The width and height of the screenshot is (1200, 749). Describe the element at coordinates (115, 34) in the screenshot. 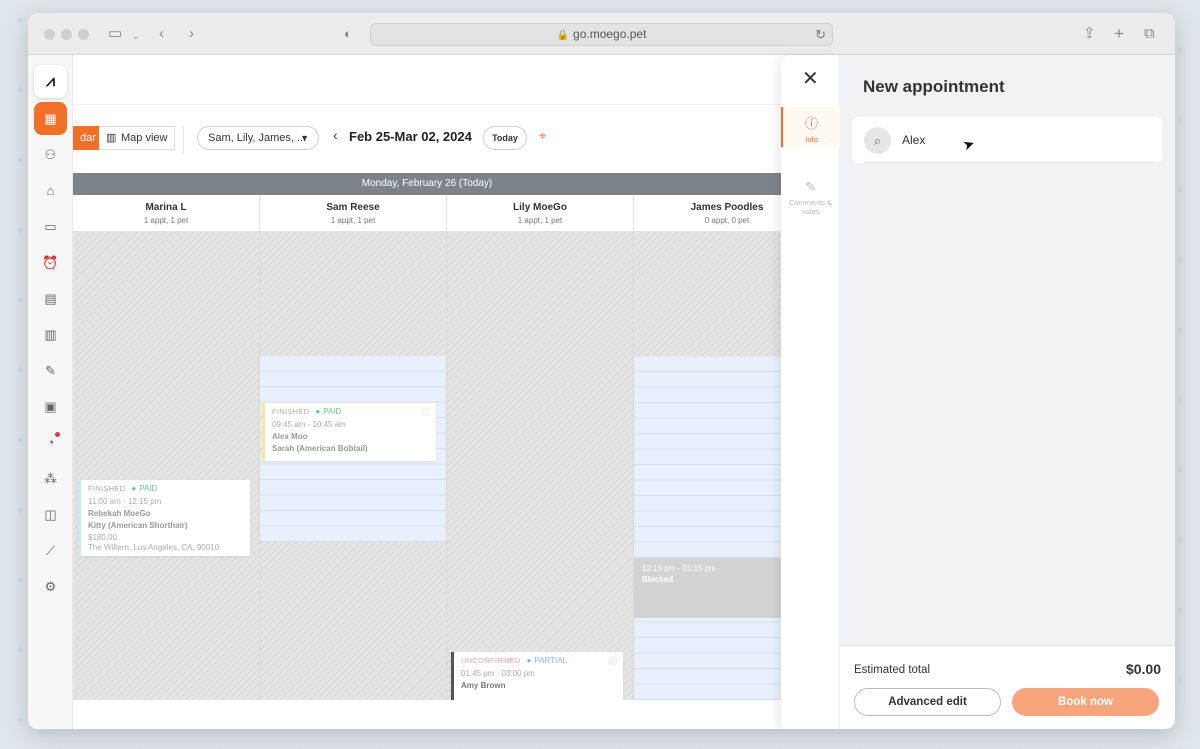

I see `sidebar-toggle-icon: ▭` at that location.